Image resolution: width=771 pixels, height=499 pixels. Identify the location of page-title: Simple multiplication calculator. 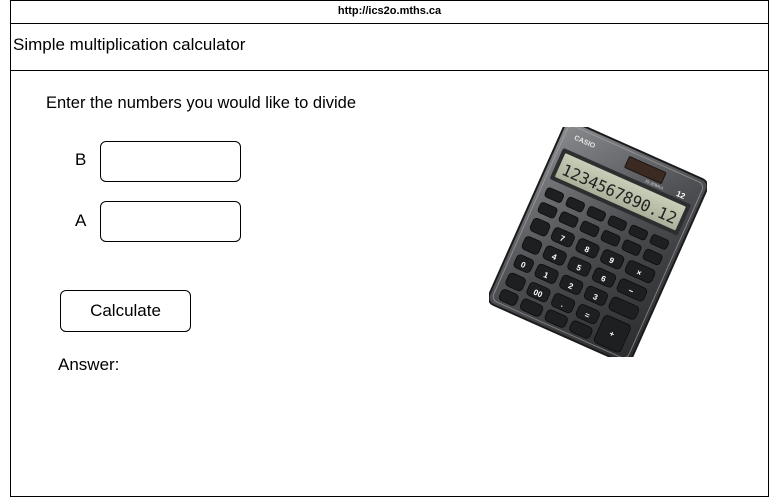
(129, 44).